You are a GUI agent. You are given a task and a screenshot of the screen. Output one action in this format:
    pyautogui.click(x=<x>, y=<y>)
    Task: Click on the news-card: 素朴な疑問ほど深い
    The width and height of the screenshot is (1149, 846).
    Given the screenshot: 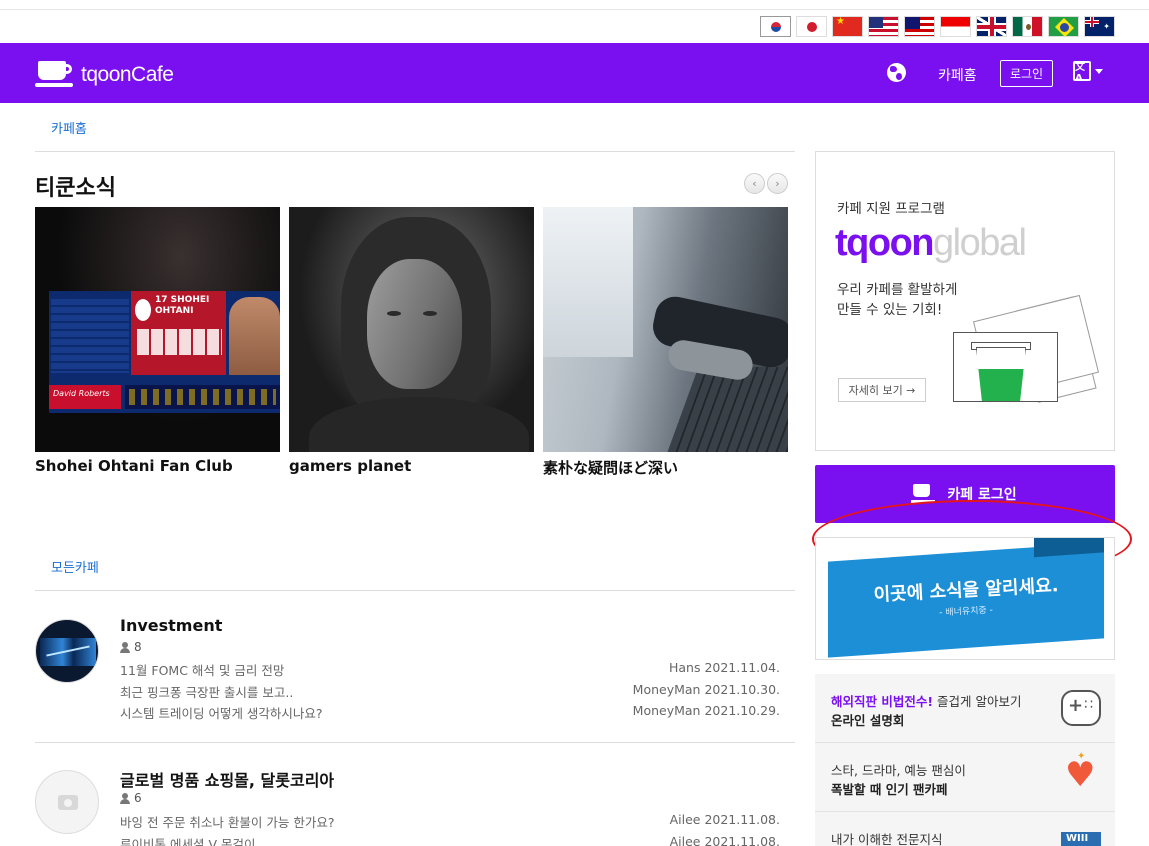 What is the action you would take?
    pyautogui.click(x=665, y=342)
    